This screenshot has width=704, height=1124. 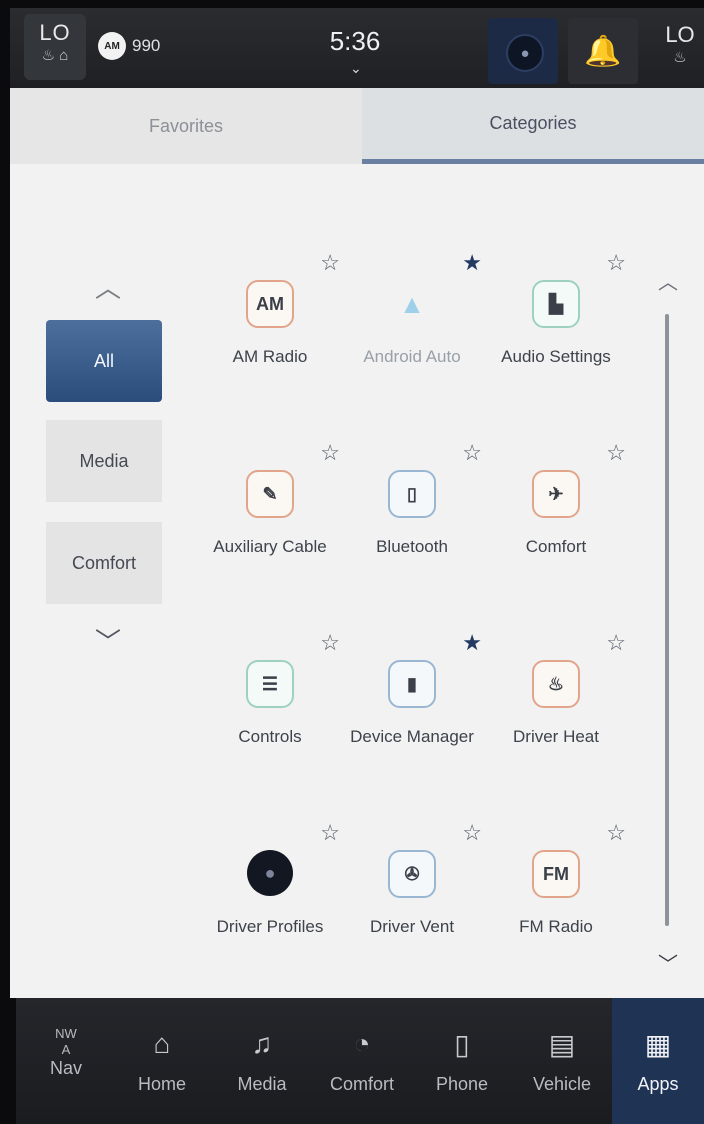 I want to click on profile-button: ●, so click(x=523, y=51).